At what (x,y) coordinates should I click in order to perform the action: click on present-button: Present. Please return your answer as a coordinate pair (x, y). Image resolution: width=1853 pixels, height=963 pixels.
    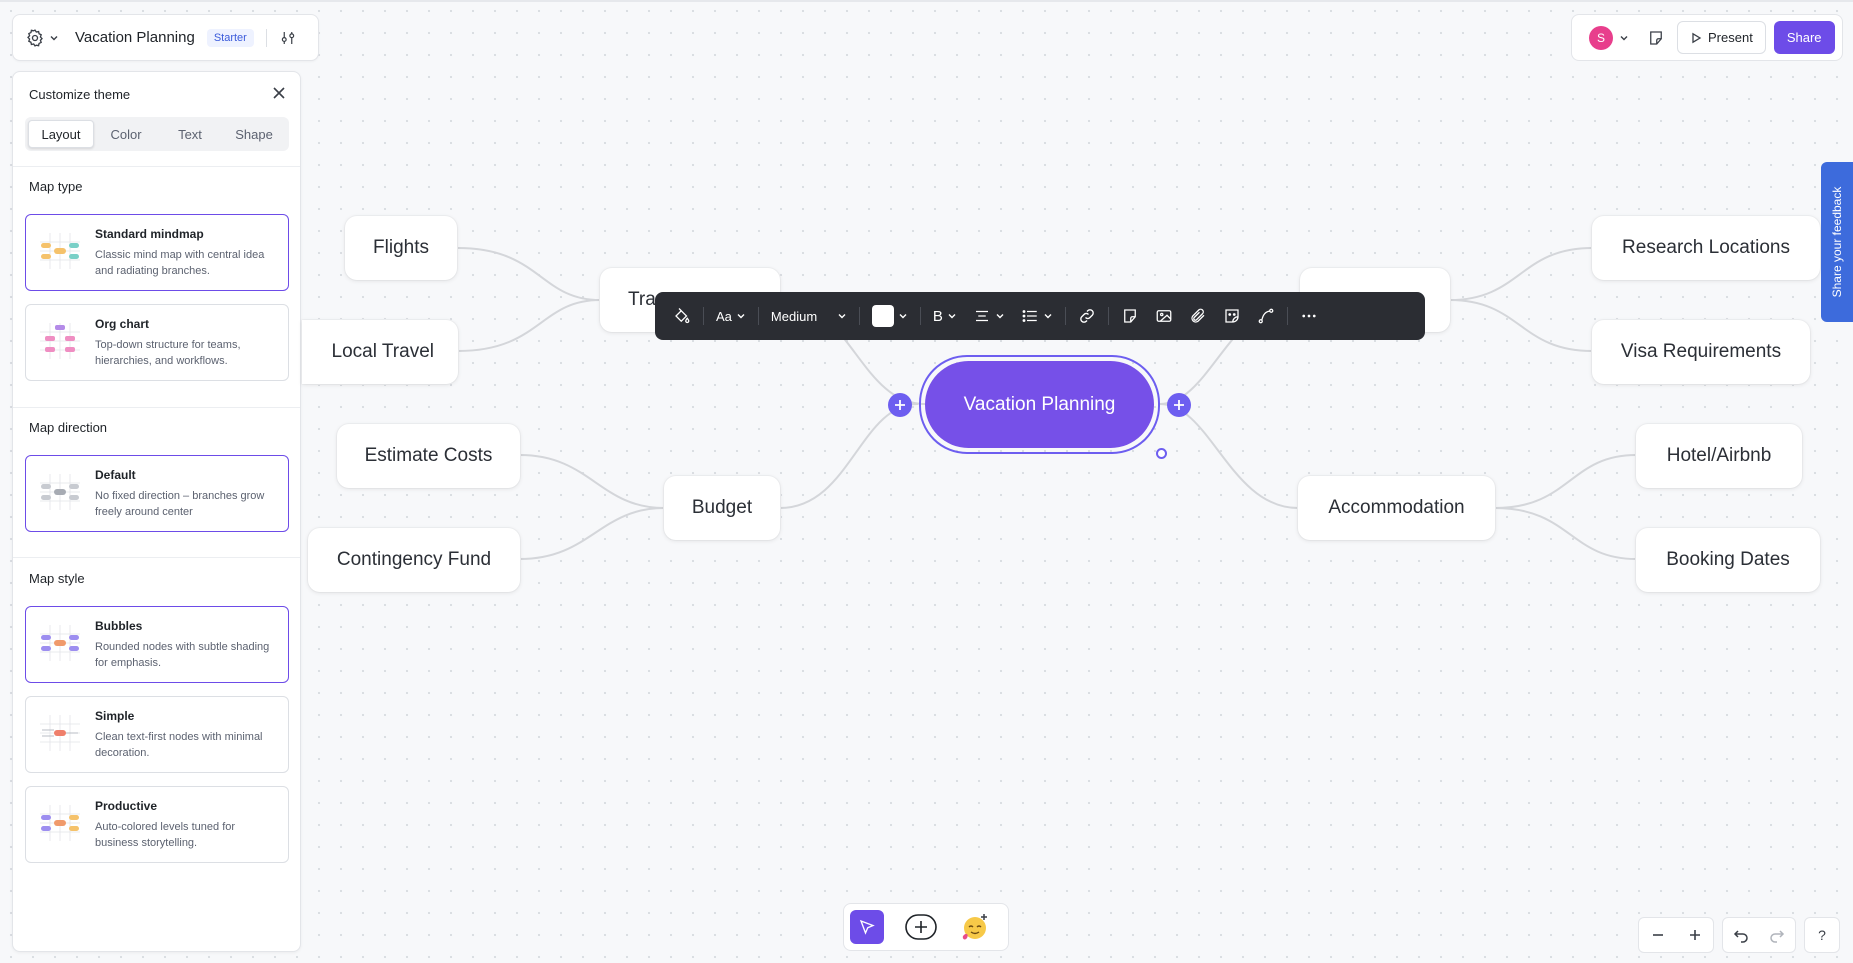
    Looking at the image, I should click on (1721, 37).